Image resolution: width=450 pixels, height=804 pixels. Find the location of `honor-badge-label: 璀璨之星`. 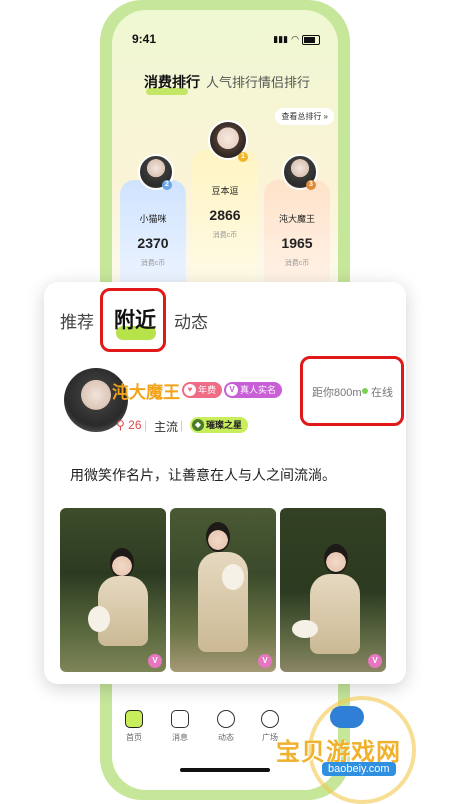

honor-badge-label: 璀璨之星 is located at coordinates (224, 425).